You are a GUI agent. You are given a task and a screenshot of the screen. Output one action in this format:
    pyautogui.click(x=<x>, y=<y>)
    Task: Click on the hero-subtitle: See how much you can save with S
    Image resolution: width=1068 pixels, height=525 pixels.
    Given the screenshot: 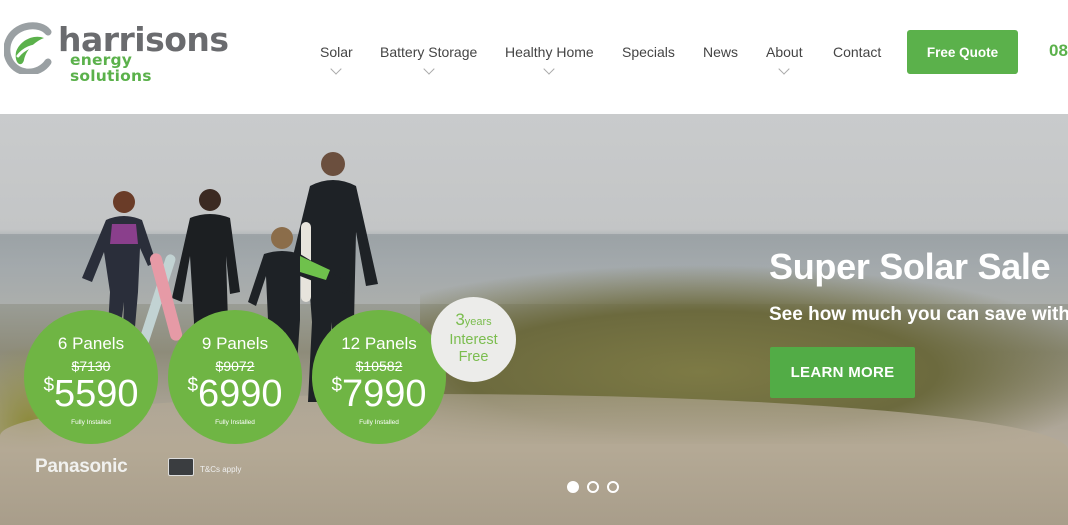 What is the action you would take?
    pyautogui.click(x=918, y=314)
    